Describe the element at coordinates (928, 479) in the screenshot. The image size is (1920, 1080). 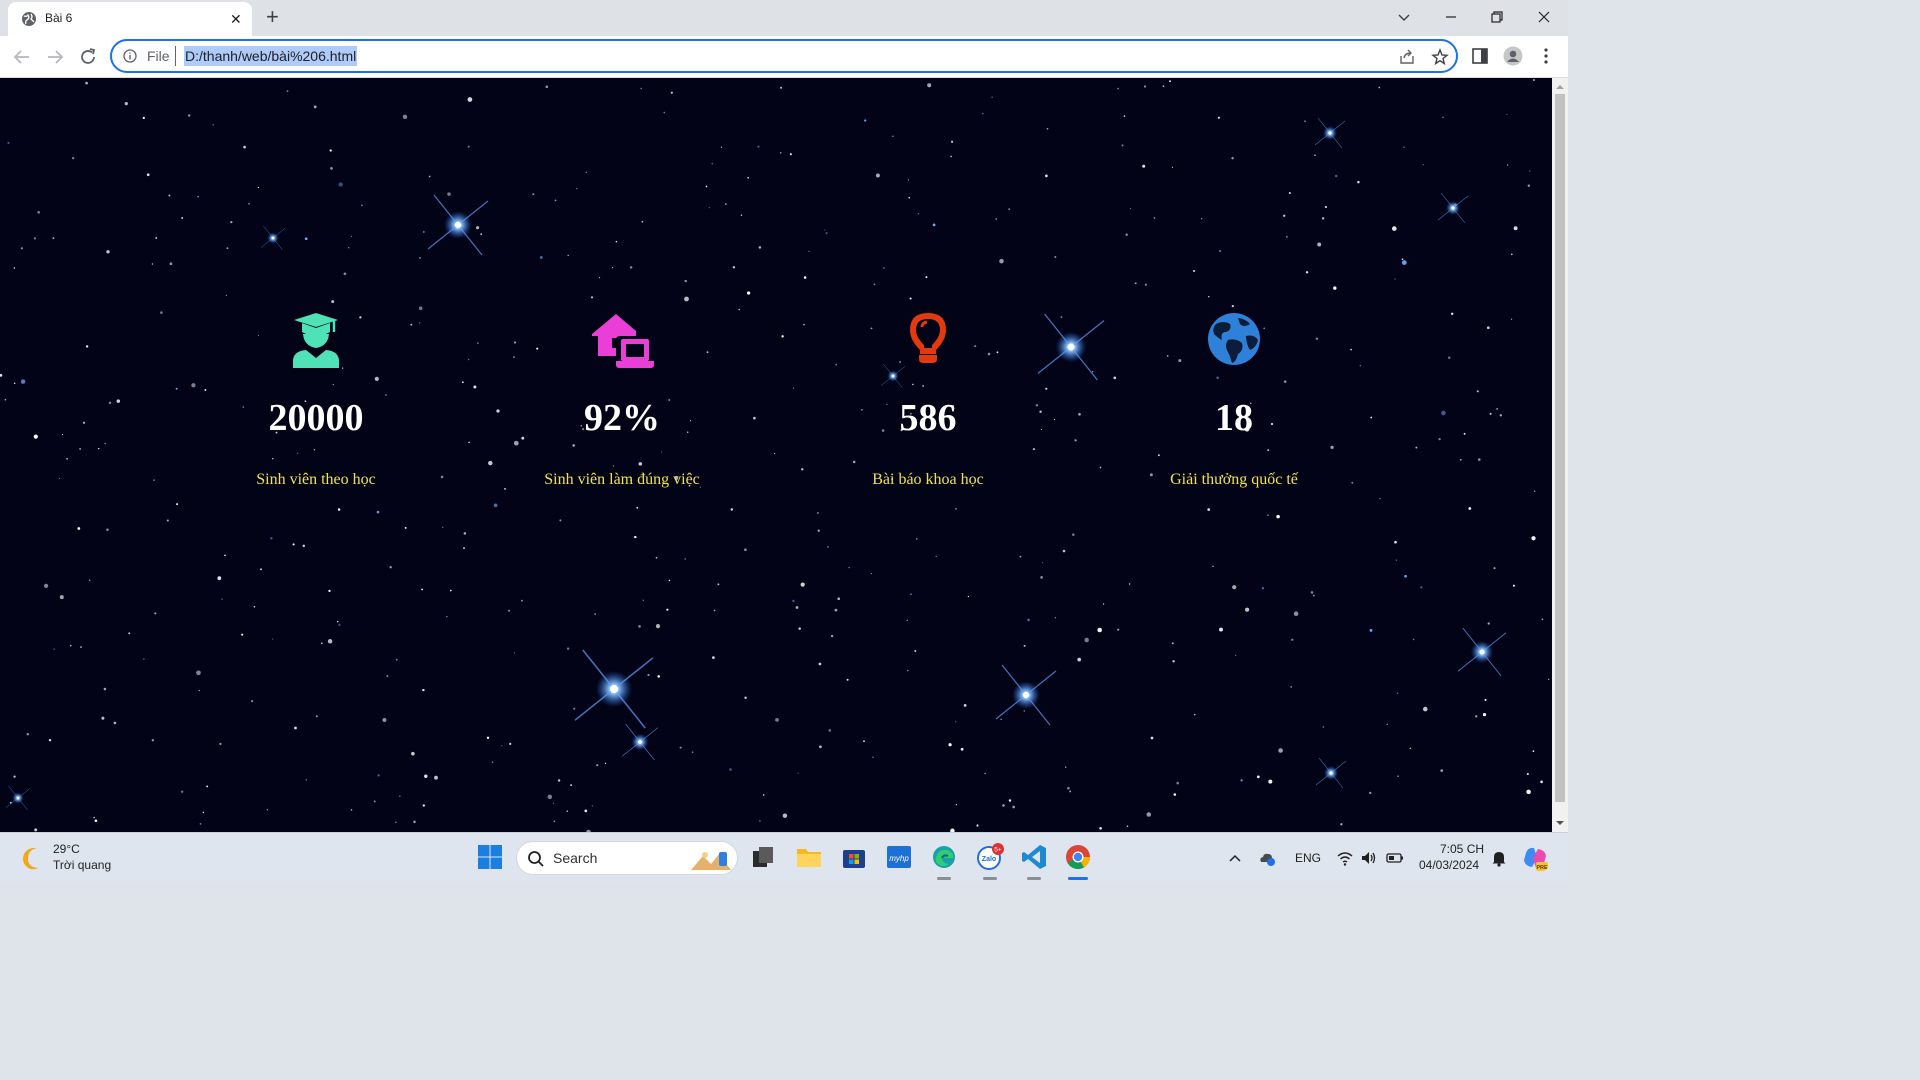
I see `stat-label: Bài báo khoa học` at that location.